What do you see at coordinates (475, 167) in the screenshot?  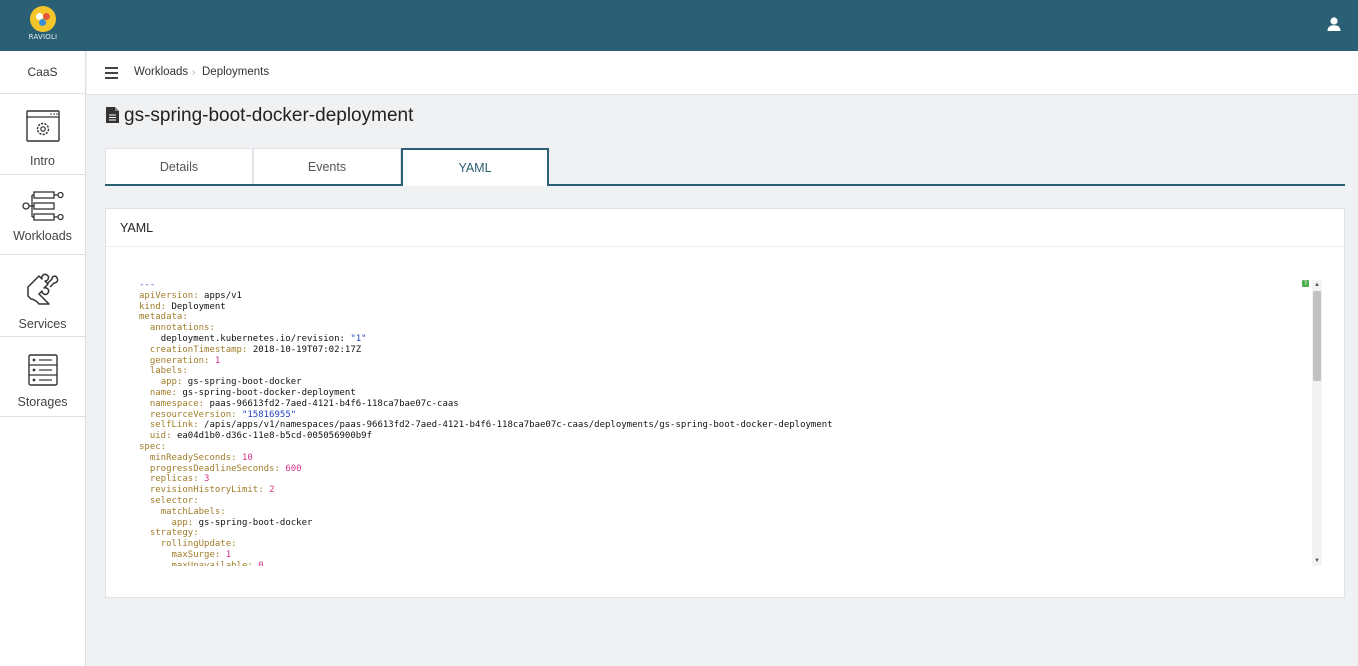 I see `tab-yaml: YAML` at bounding box center [475, 167].